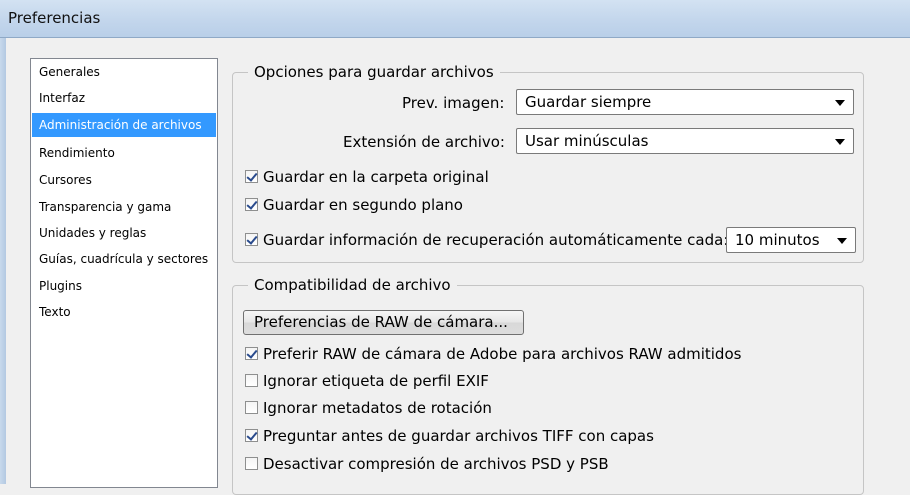  What do you see at coordinates (685, 141) in the screenshot?
I see `extension-select: Usar minúsculas` at bounding box center [685, 141].